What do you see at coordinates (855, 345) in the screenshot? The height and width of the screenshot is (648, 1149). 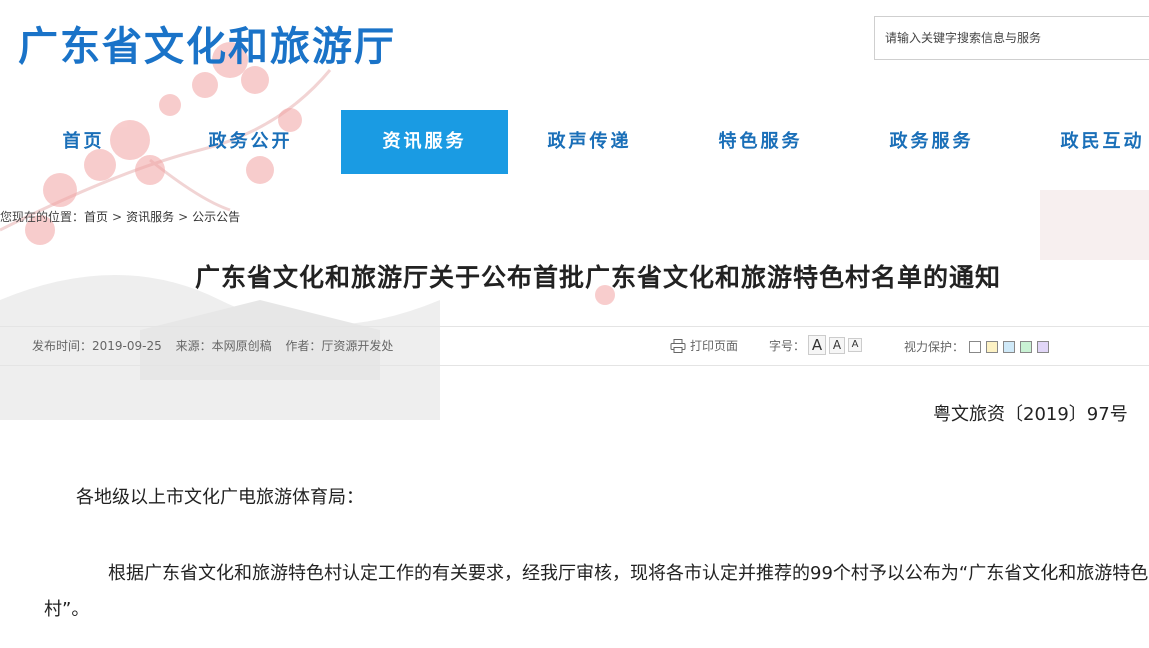 I see `font-size-small-button: A` at bounding box center [855, 345].